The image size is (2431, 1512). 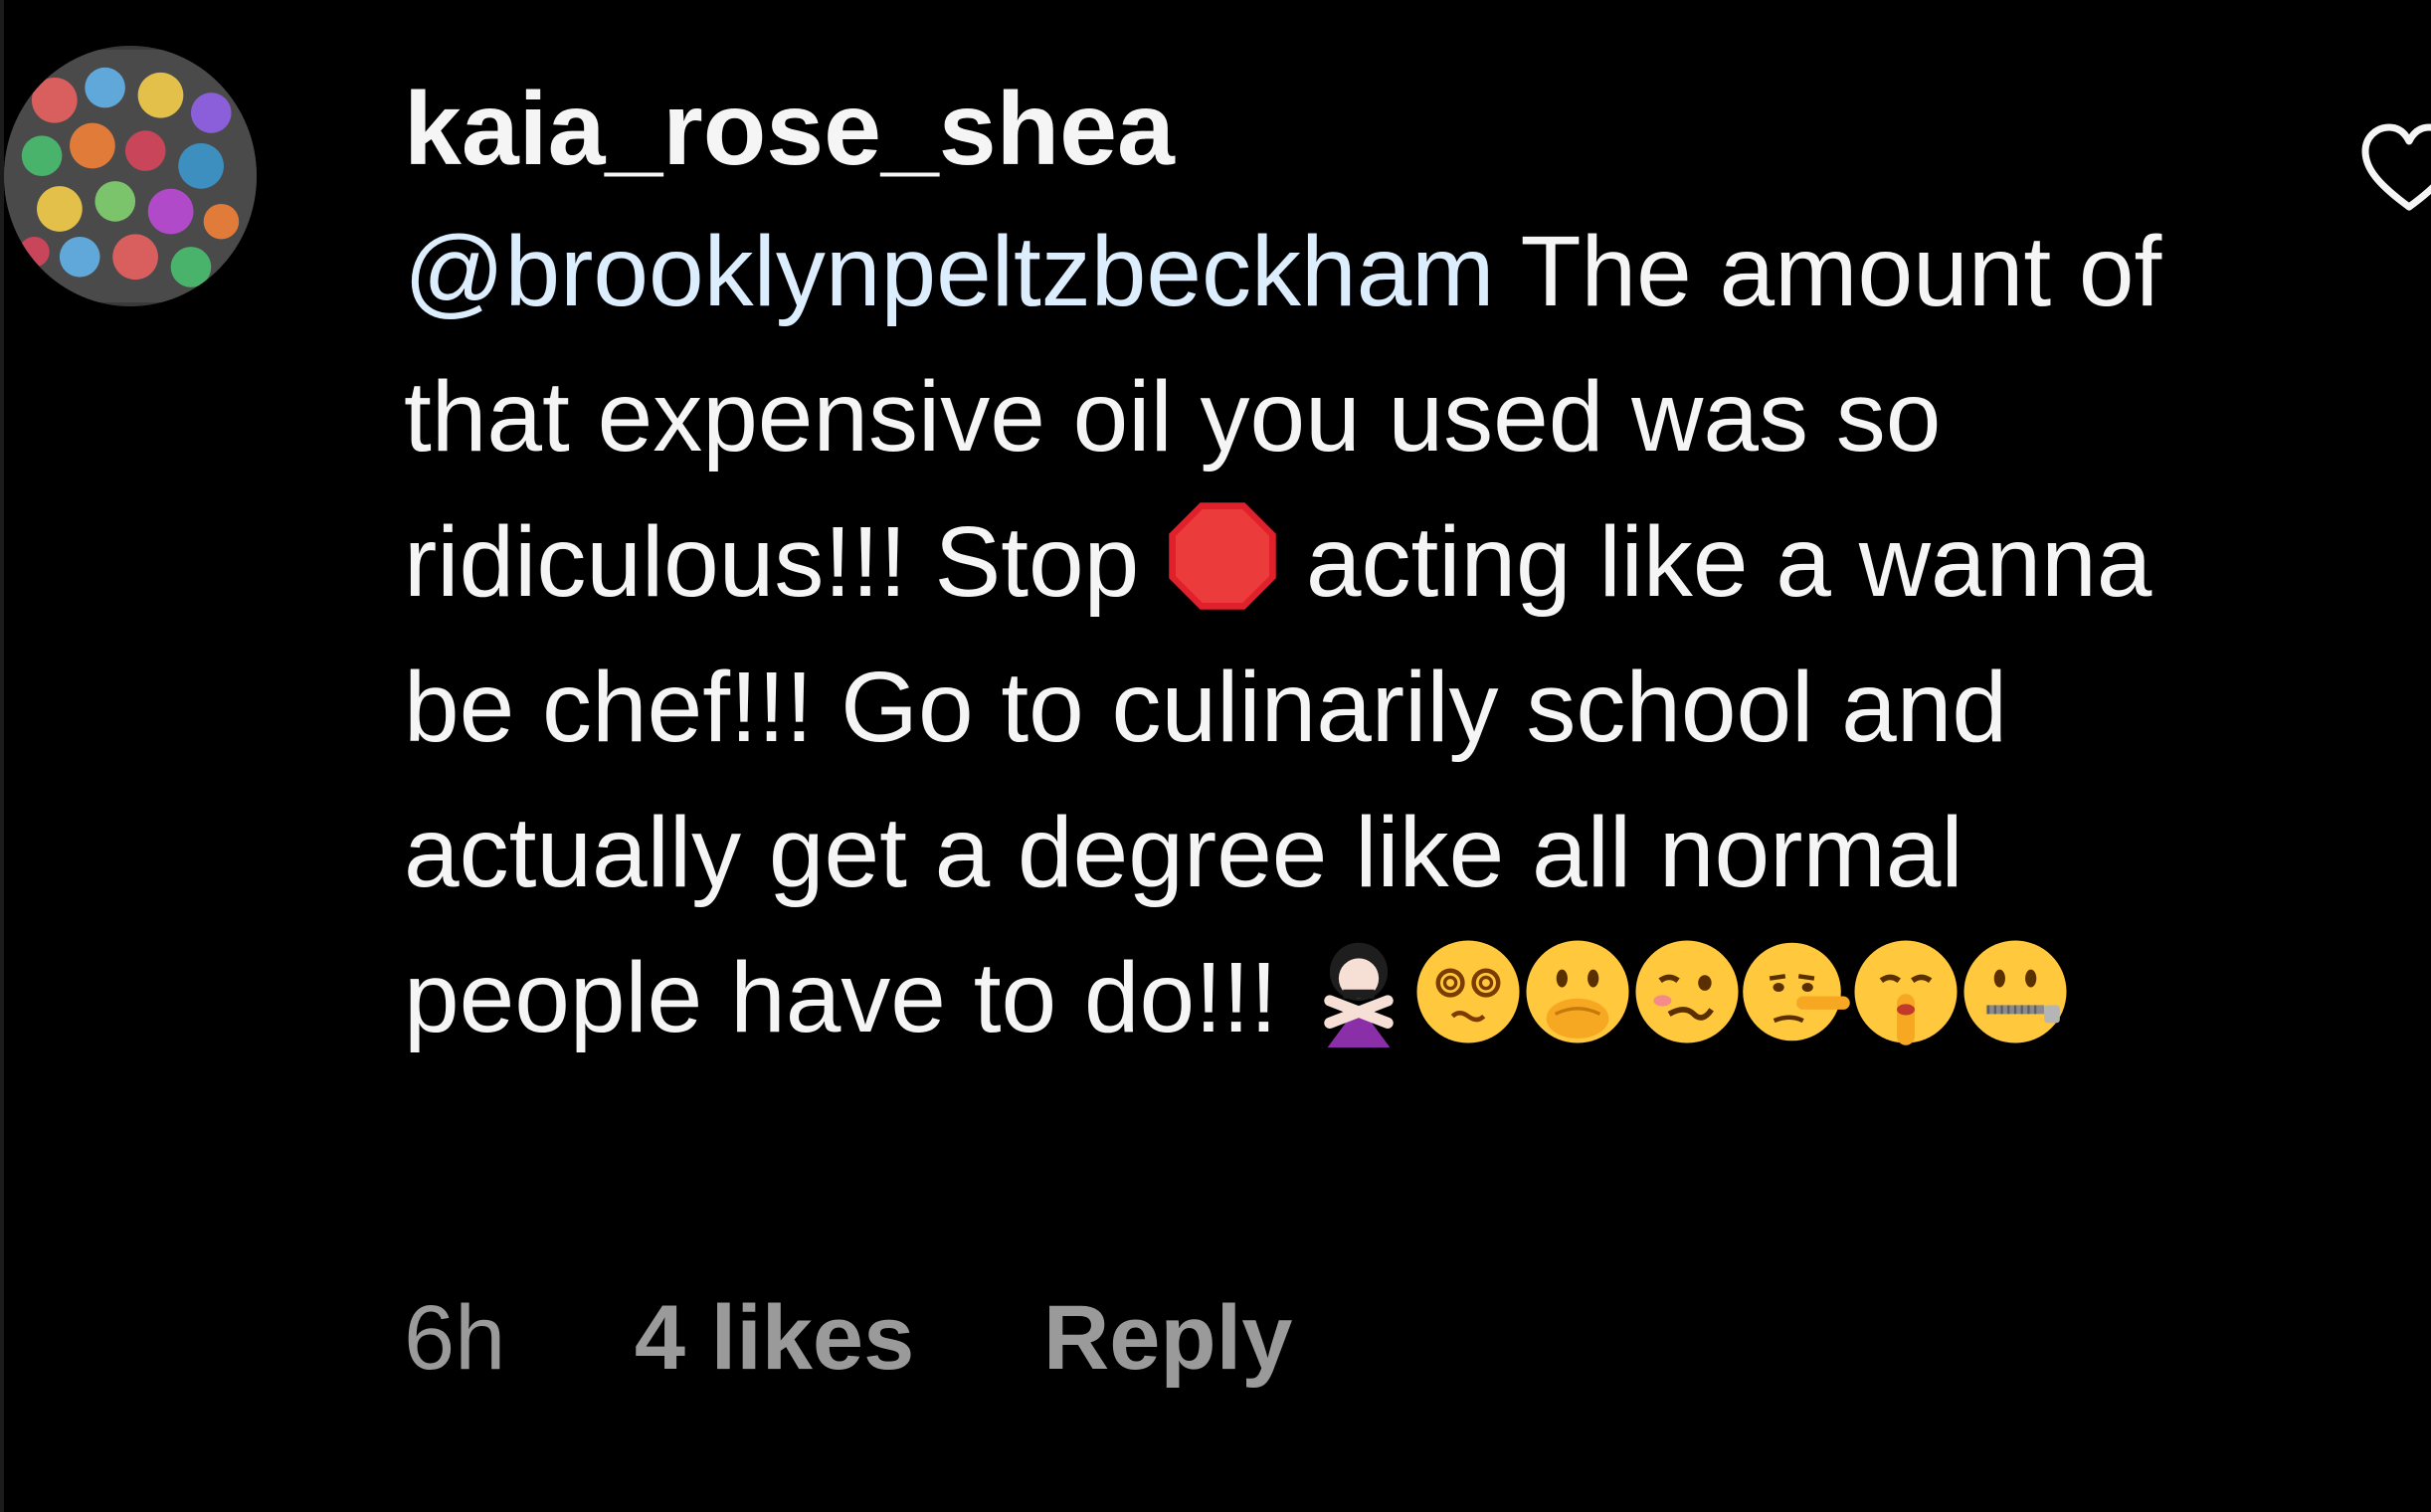 I want to click on zipper-mouth-face-emoji, so click(x=2015, y=991).